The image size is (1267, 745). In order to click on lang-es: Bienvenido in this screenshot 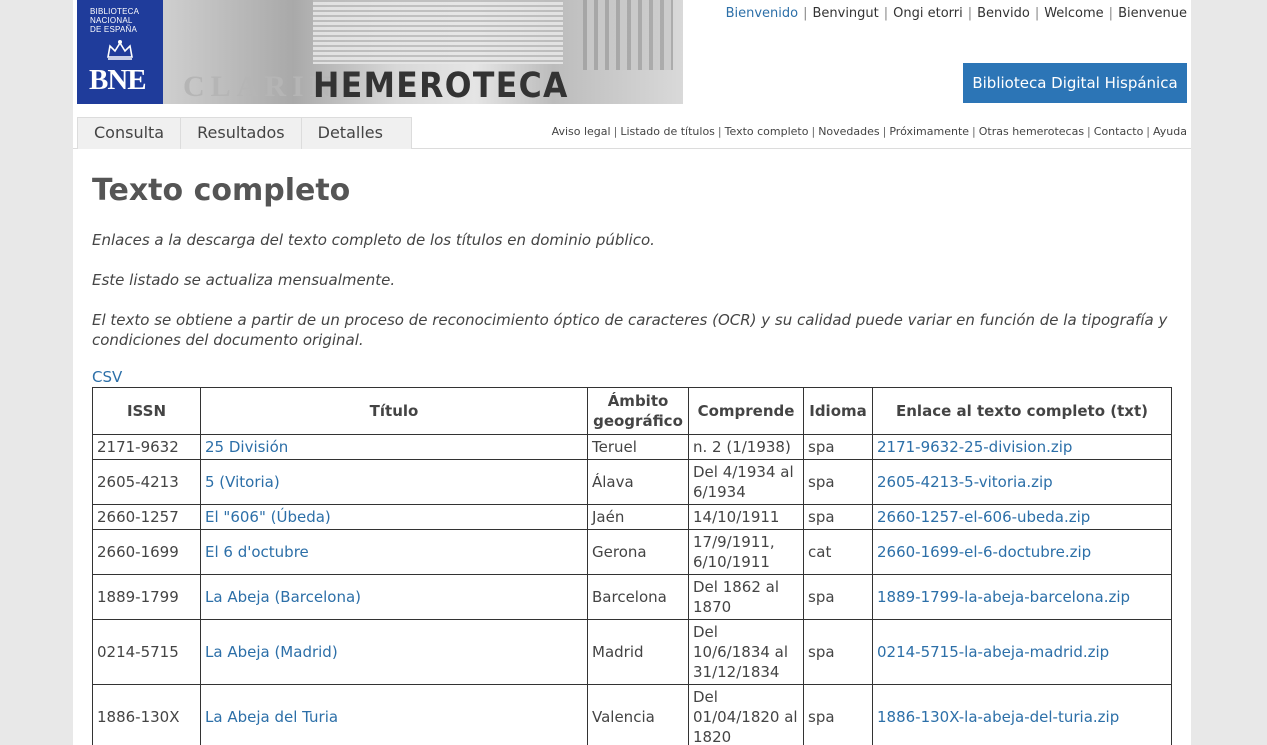, I will do `click(762, 13)`.